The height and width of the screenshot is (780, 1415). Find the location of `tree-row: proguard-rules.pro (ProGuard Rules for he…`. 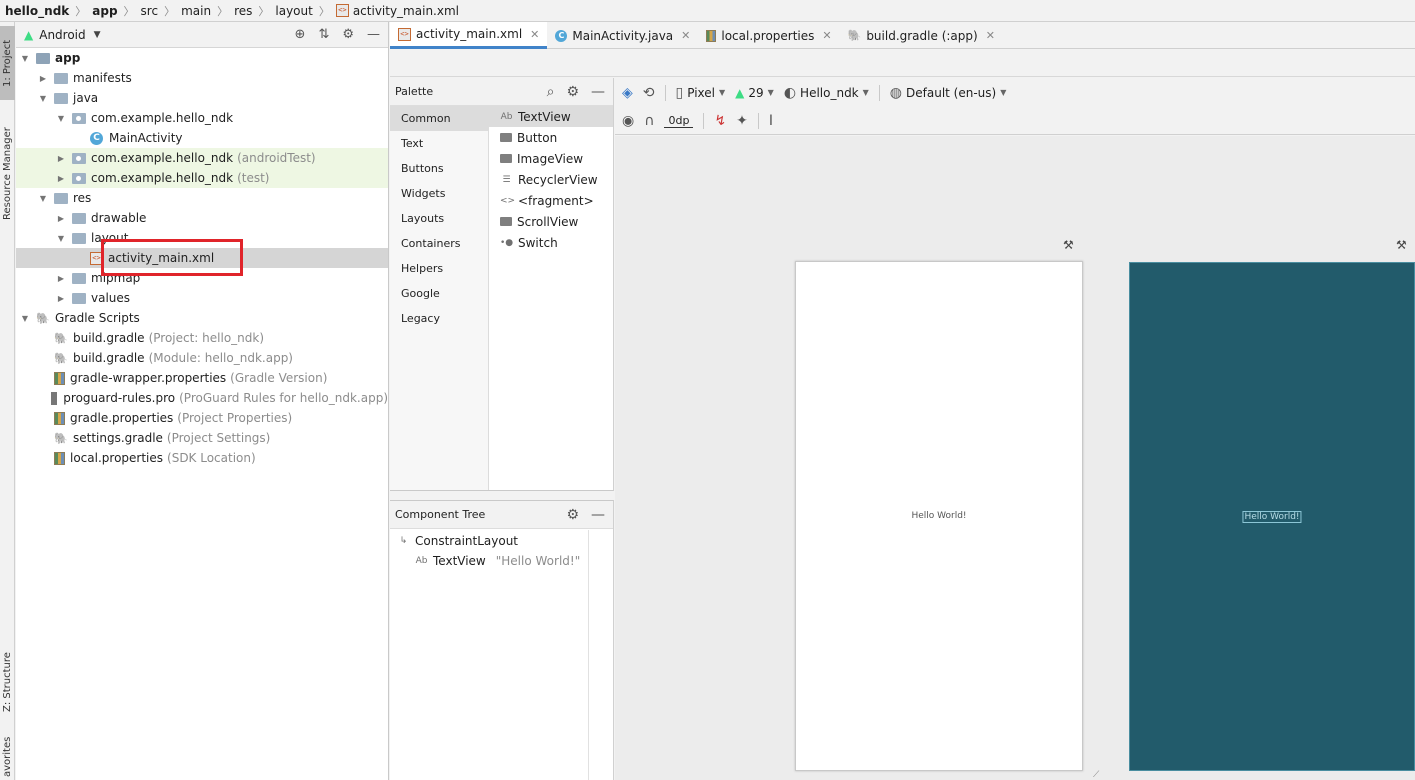

tree-row: proguard-rules.pro (ProGuard Rules for he… is located at coordinates (202, 398).